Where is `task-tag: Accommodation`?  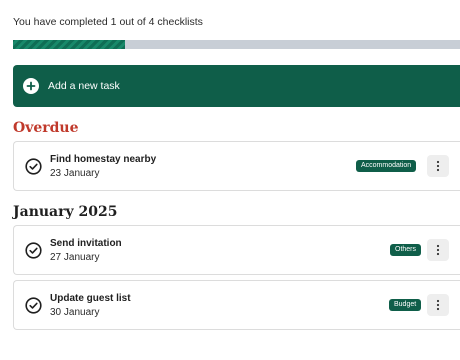 task-tag: Accommodation is located at coordinates (386, 166).